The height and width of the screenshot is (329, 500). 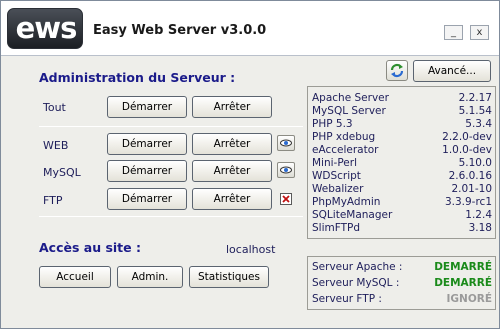 I want to click on stop-web-button: Arrêter, so click(x=232, y=144).